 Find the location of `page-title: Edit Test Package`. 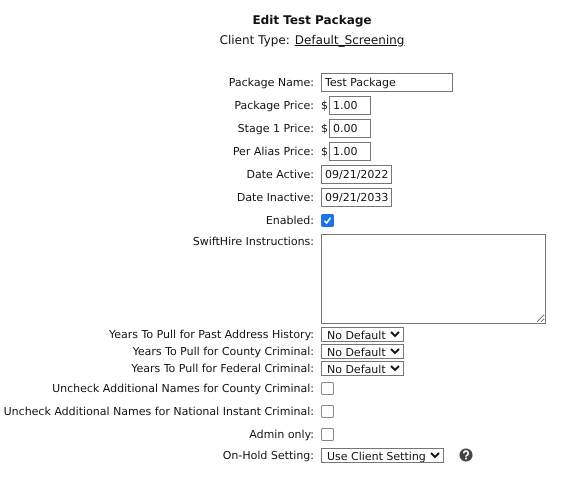

page-title: Edit Test Package is located at coordinates (312, 20).